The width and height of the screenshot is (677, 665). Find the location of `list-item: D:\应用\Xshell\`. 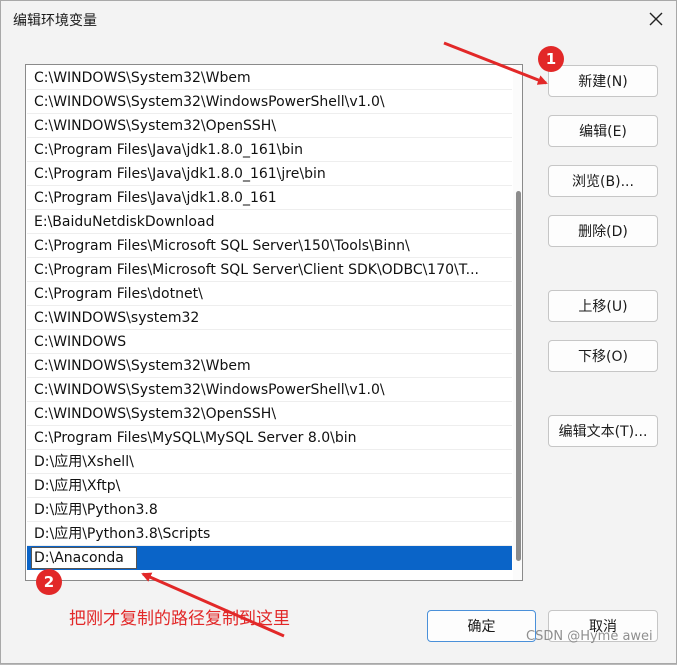

list-item: D:\应用\Xshell\ is located at coordinates (269, 462).